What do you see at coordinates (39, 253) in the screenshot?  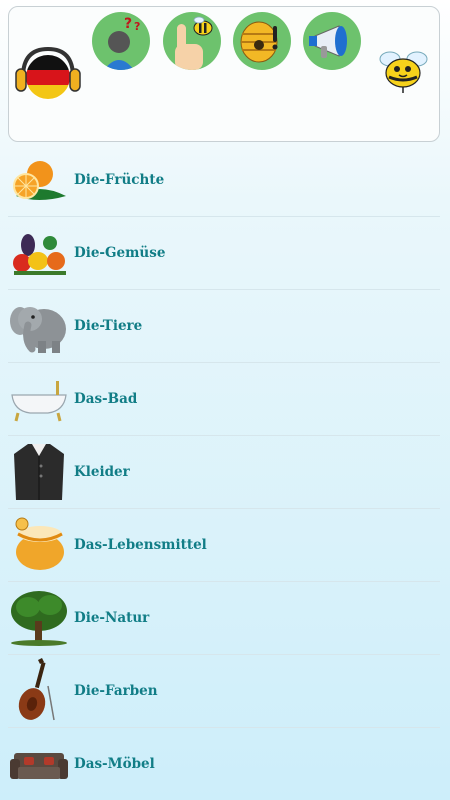 I see `vegetables-icon` at bounding box center [39, 253].